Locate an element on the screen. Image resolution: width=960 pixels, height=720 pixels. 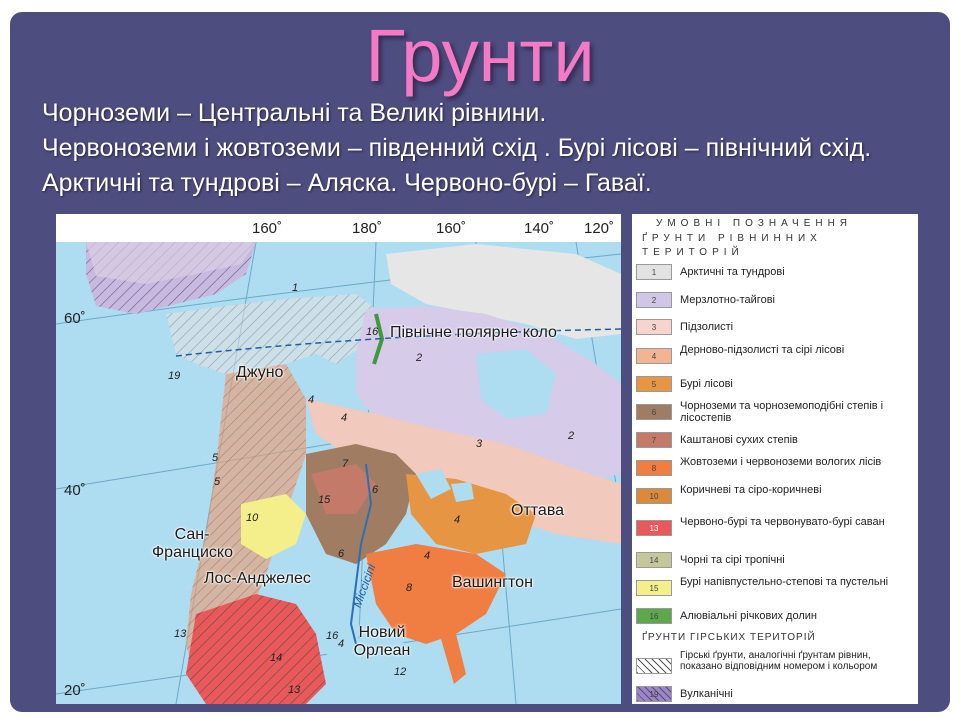
legend-swatch: 1 is located at coordinates (654, 272).